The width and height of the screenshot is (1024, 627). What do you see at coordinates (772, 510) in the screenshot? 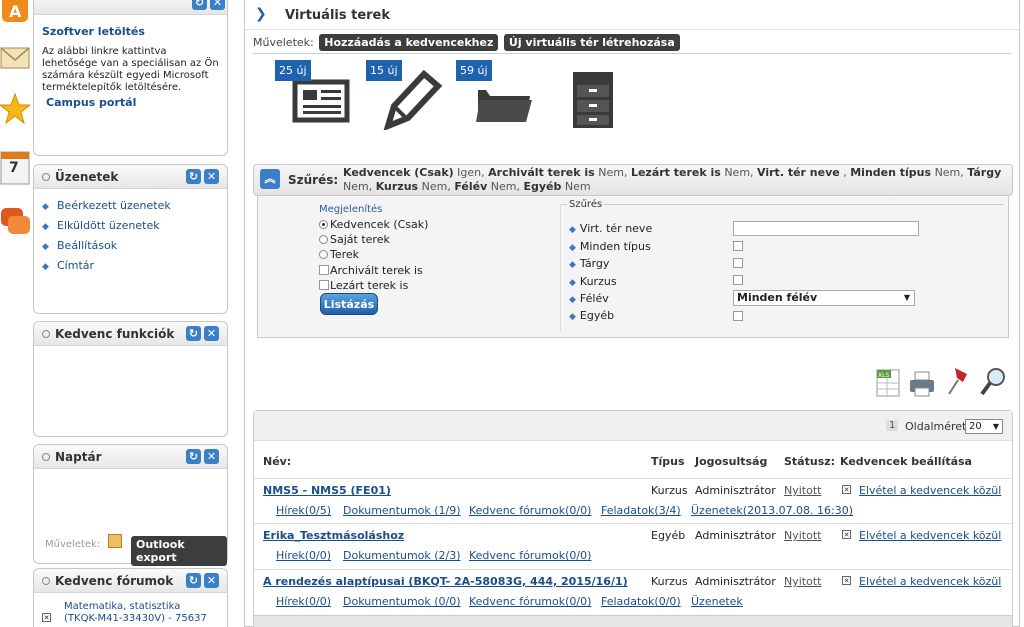
I see `messages-link: Üzenetek(2013.07.08. 16:30)` at bounding box center [772, 510].